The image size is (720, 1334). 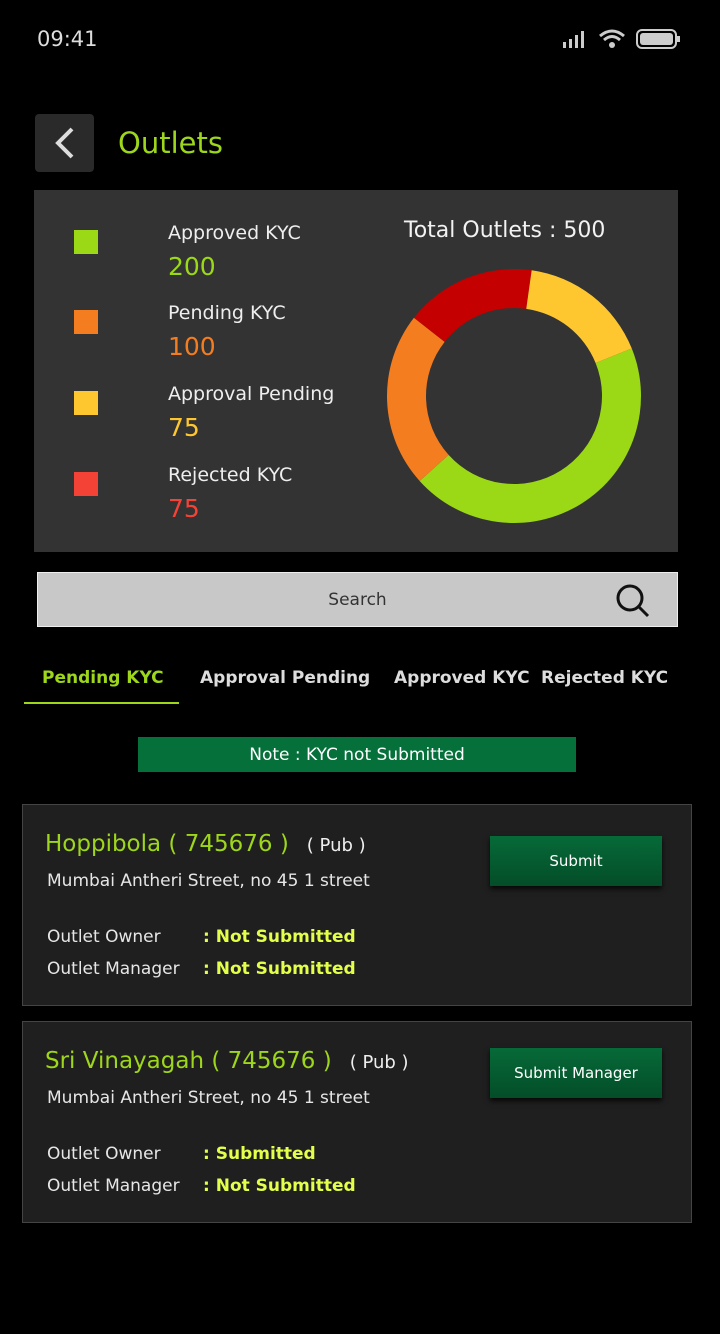 I want to click on legend-label: Rejected KYC, so click(x=230, y=475).